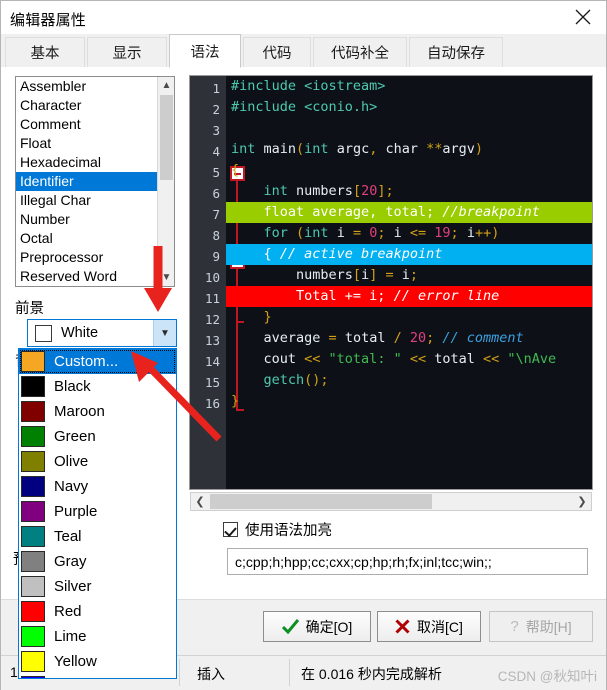 This screenshot has height=690, width=607. What do you see at coordinates (456, 52) in the screenshot?
I see `tab-autosave: 自动保存` at bounding box center [456, 52].